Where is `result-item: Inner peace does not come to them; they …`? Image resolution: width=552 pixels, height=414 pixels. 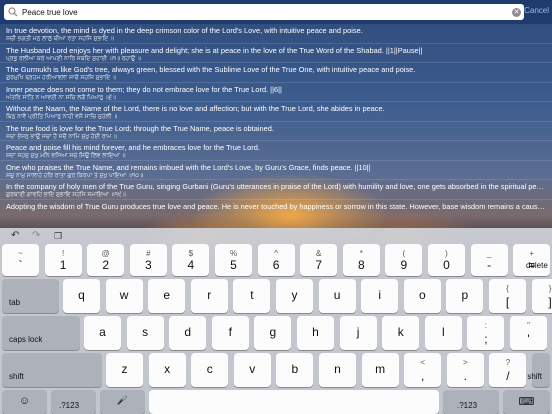
result-item: Inner peace does not come to them; they … is located at coordinates (276, 92).